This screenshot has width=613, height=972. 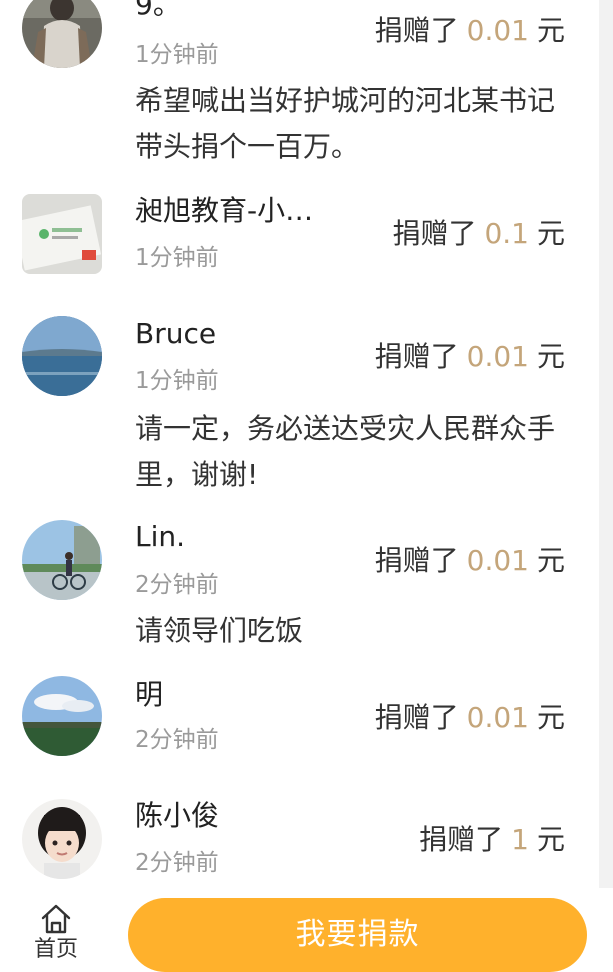 I want to click on donor-name: 明, so click(x=149, y=694).